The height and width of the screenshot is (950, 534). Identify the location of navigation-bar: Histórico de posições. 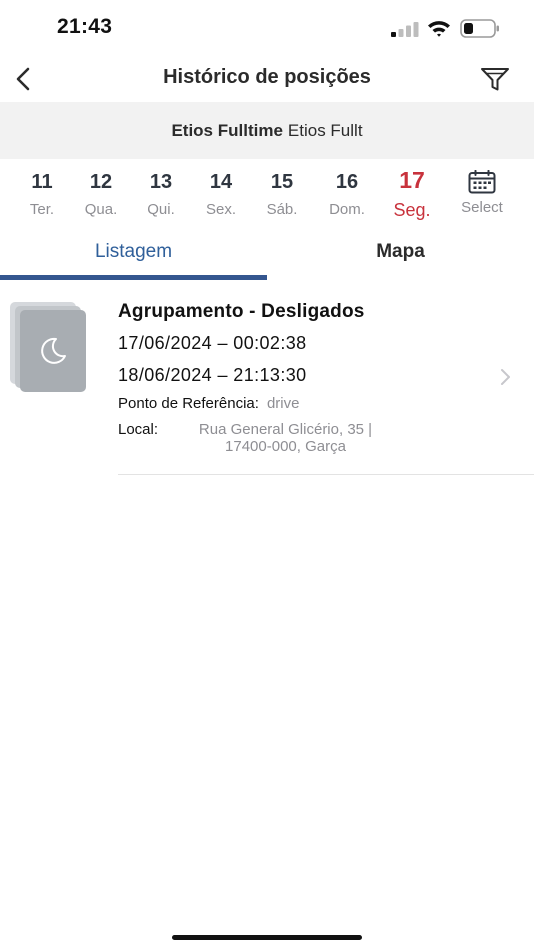
(267, 79).